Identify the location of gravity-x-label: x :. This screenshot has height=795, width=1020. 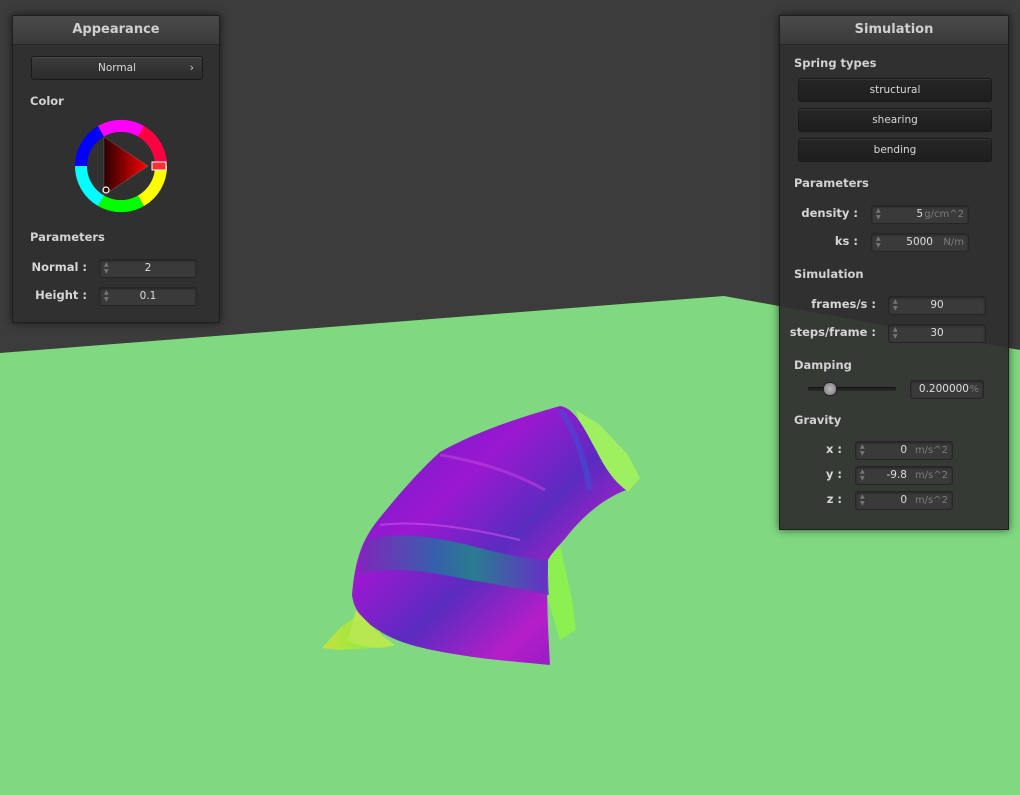
(833, 449).